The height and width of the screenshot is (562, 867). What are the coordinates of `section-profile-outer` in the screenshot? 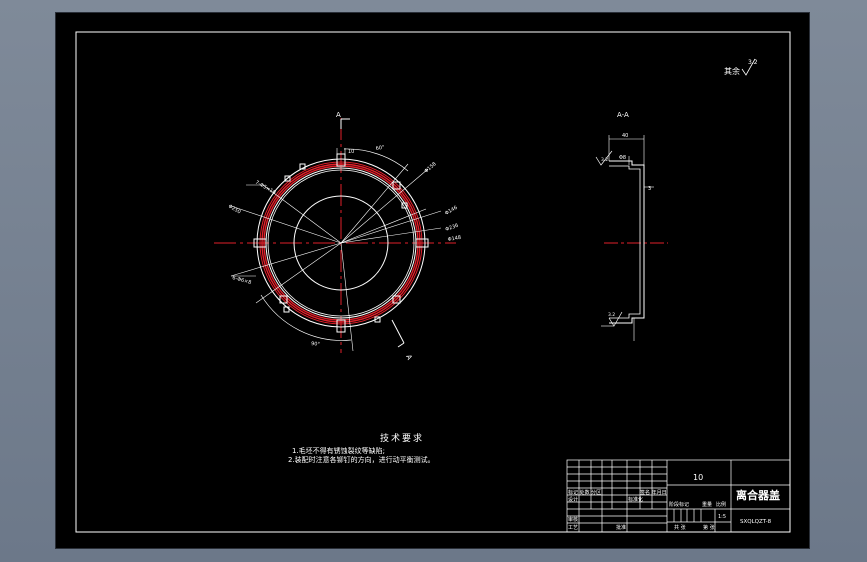 It's located at (627, 242).